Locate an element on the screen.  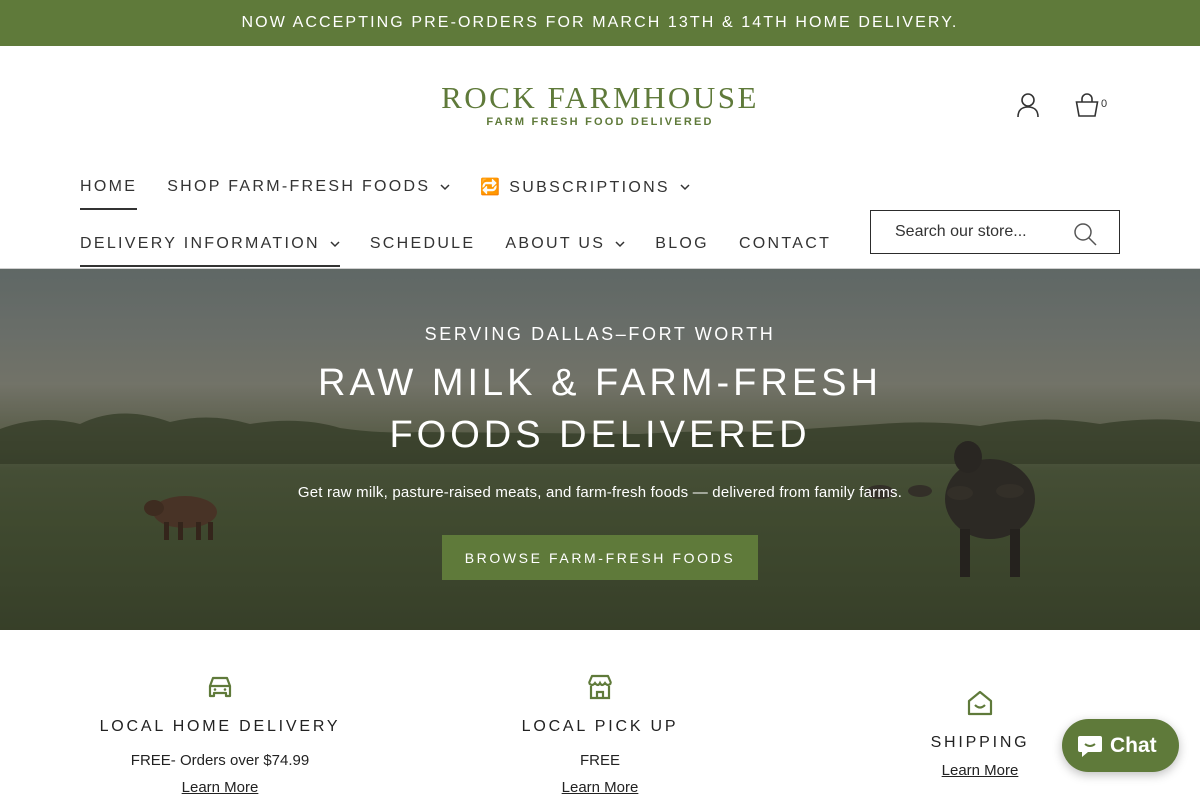
nav-subscriptions: 🔁 SUBSCRIPTIONS is located at coordinates (585, 187).